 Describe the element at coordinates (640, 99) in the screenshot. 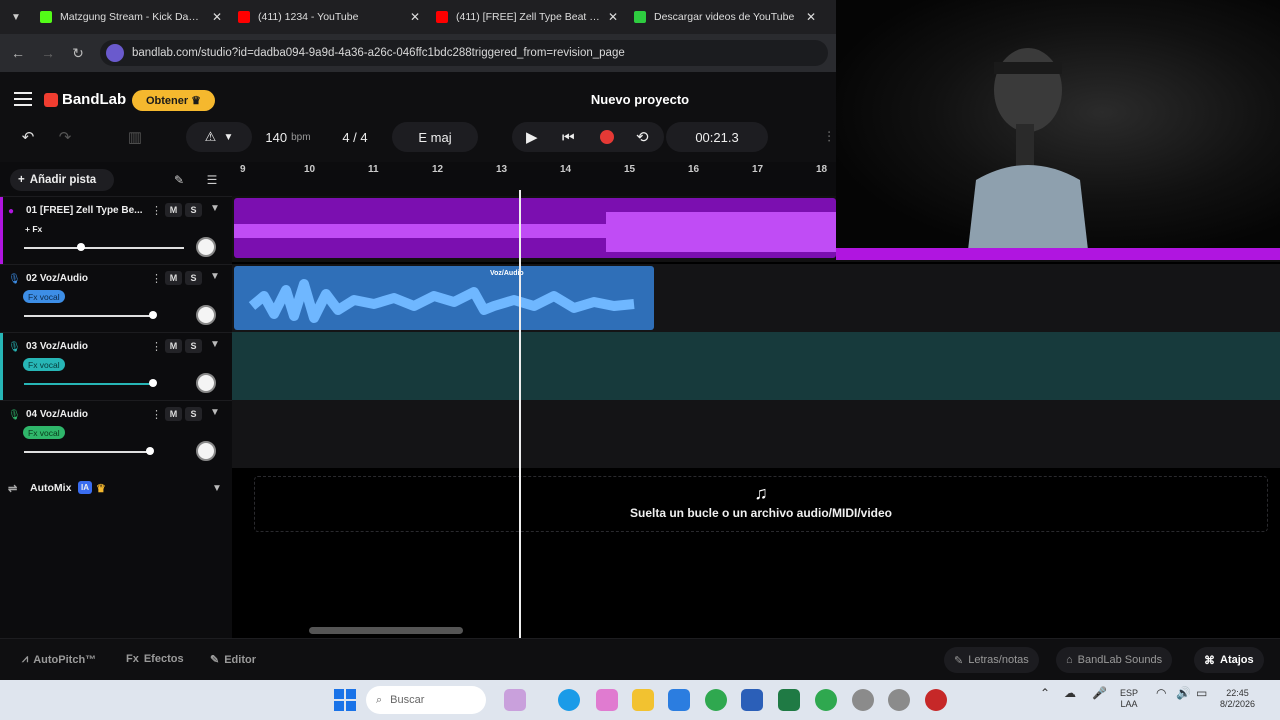

I see `project-title: Nuevo proyecto` at that location.